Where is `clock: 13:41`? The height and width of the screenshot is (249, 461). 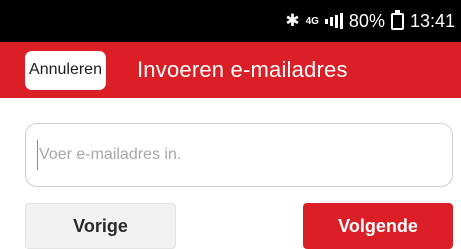 clock: 13:41 is located at coordinates (432, 20).